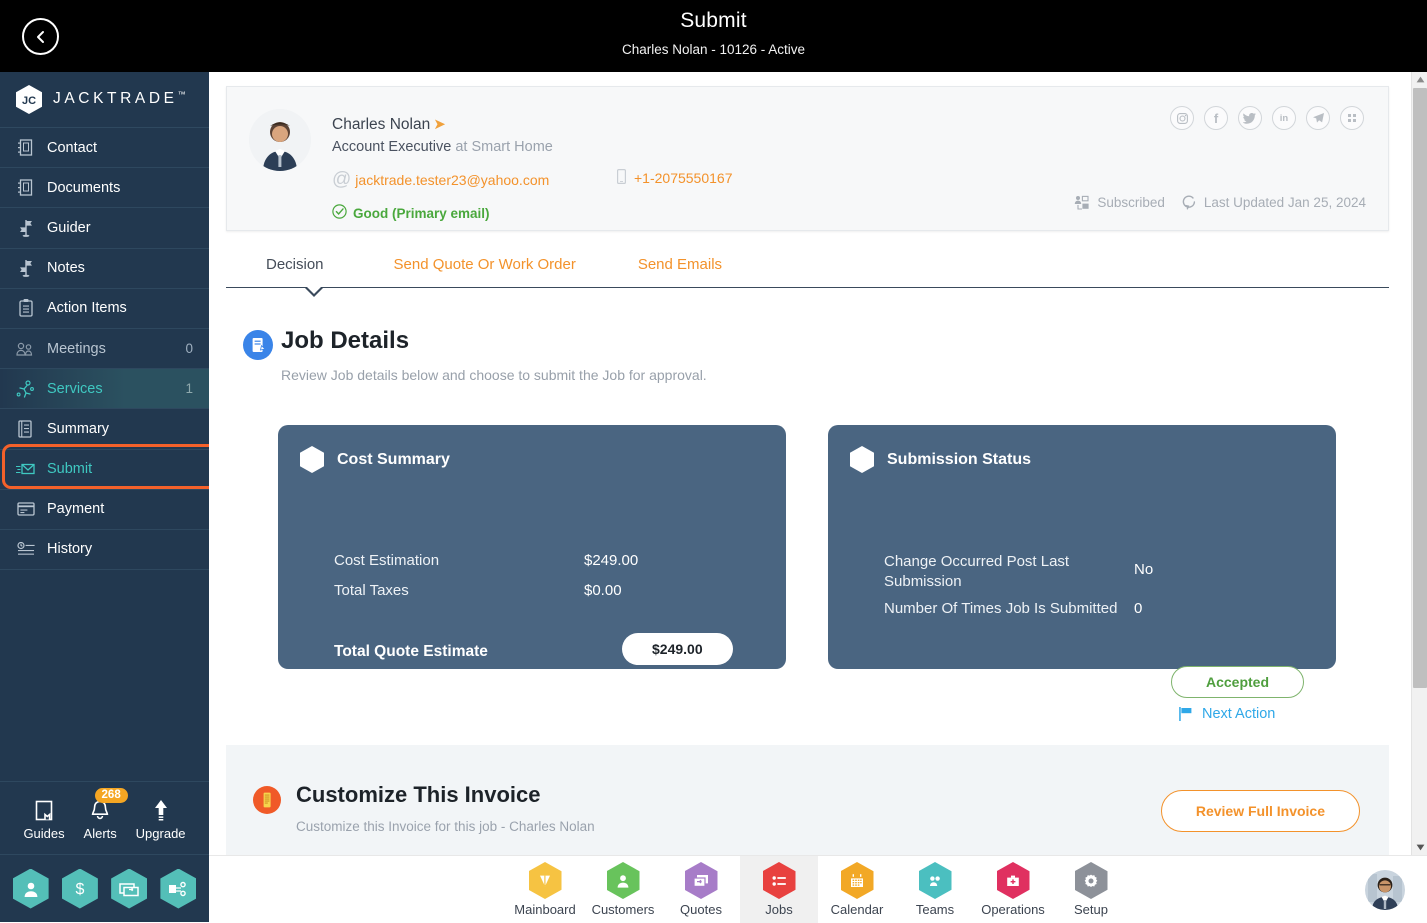  What do you see at coordinates (120, 509) in the screenshot?
I see `sidebar-item-label: Payment` at bounding box center [120, 509].